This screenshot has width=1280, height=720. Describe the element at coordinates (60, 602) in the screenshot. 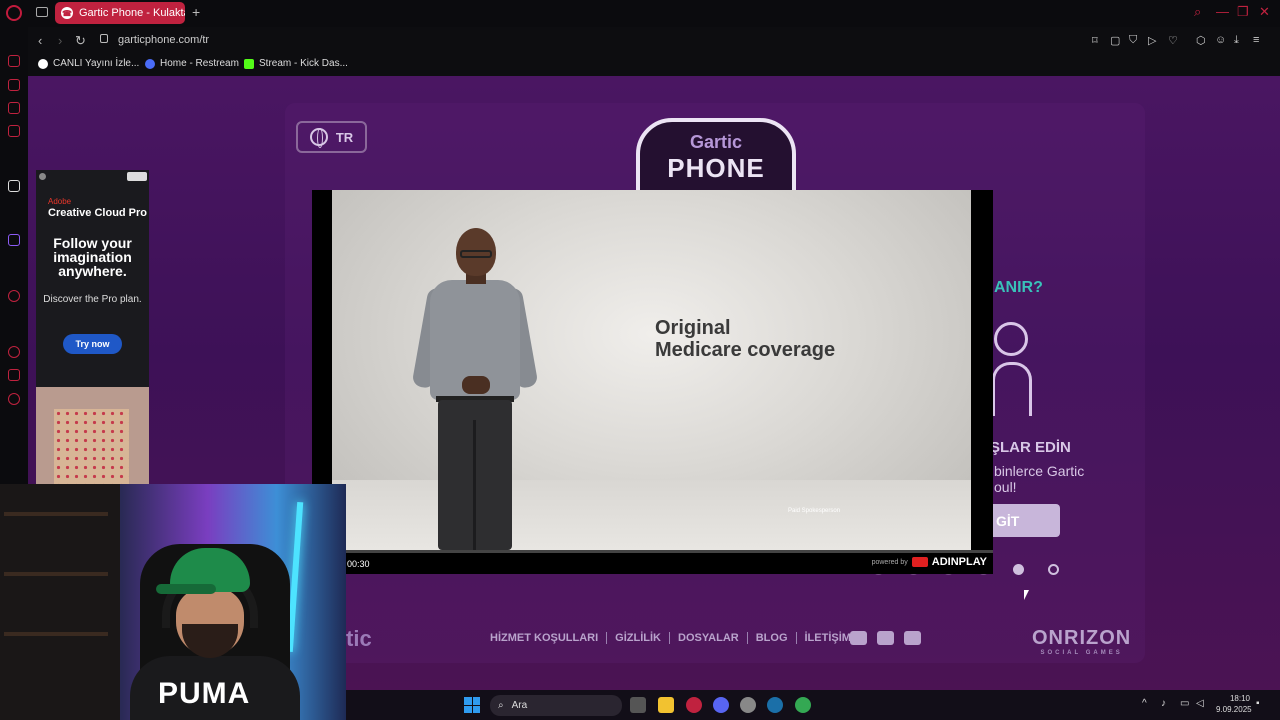

I see `background-shelf` at that location.